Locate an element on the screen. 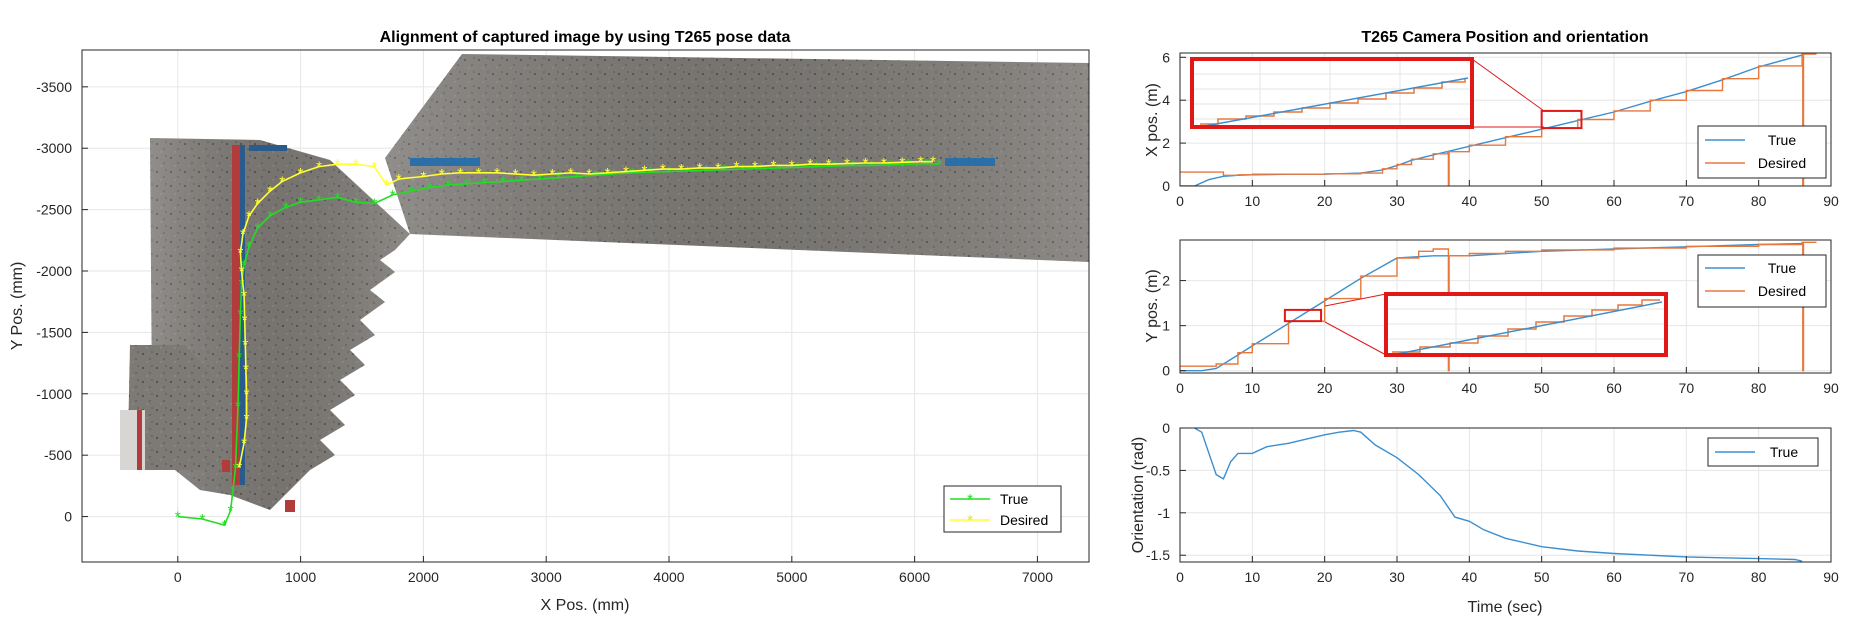 The height and width of the screenshot is (635, 1852). x-tick-label: 70 is located at coordinates (1687, 201).